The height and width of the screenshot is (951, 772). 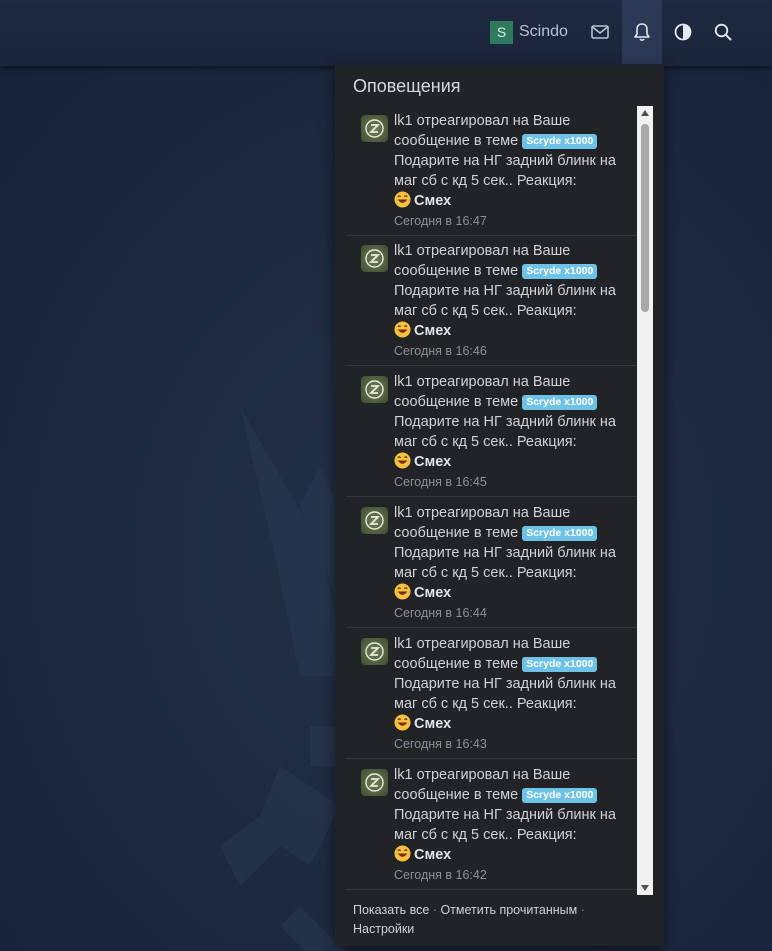 I want to click on mail-icon, so click(x=600, y=32).